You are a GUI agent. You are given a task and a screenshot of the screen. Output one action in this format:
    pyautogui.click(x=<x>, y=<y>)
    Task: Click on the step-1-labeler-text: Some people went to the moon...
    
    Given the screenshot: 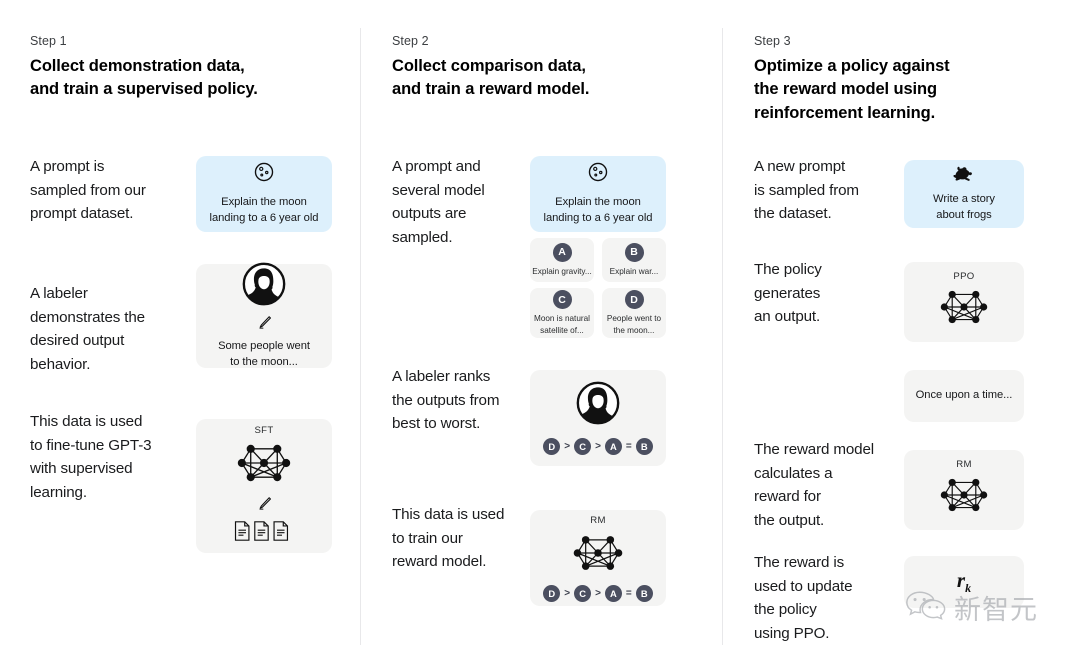 What is the action you would take?
    pyautogui.click(x=264, y=353)
    